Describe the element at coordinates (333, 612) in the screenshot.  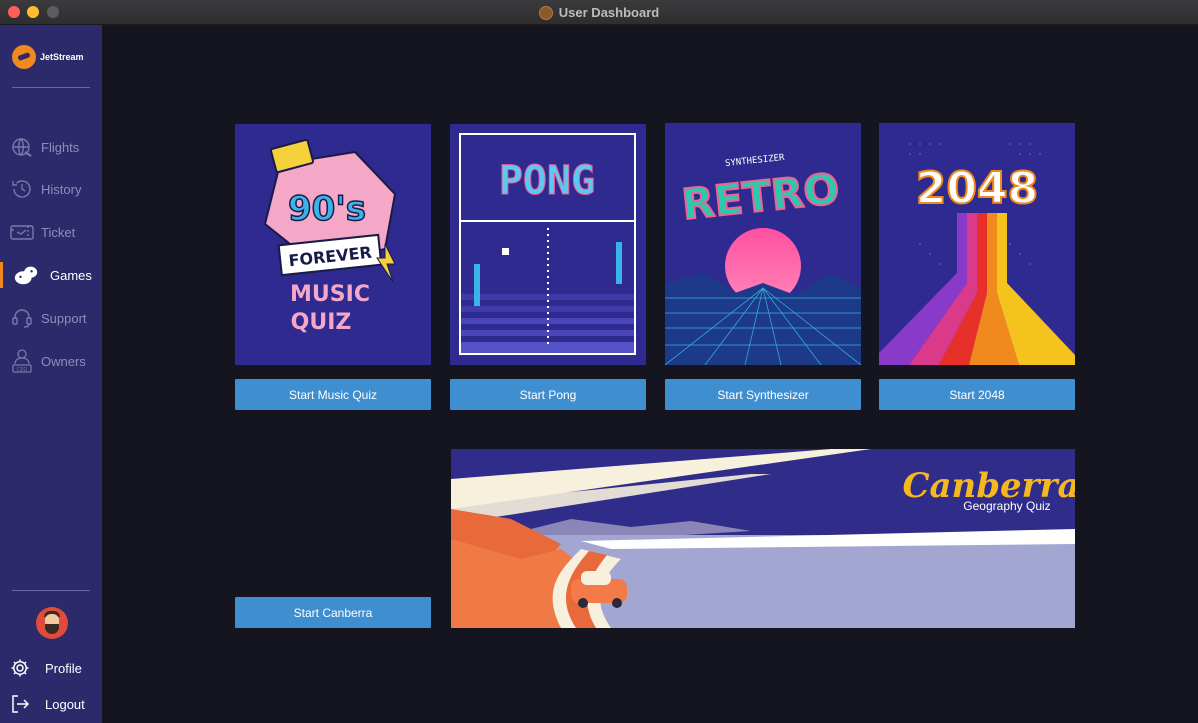
I see `start-canberra-button: Start Canberra` at that location.